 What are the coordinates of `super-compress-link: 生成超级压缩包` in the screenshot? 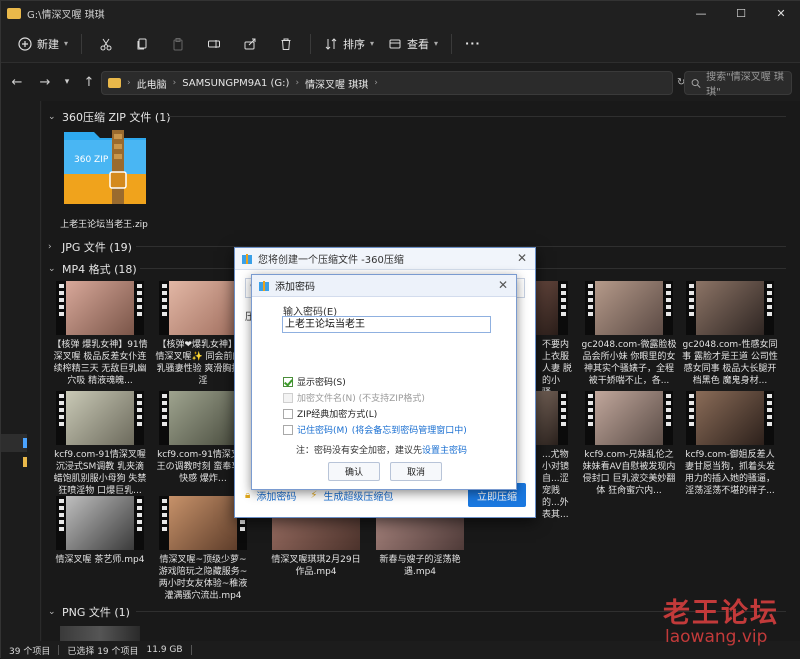 It's located at (358, 495).